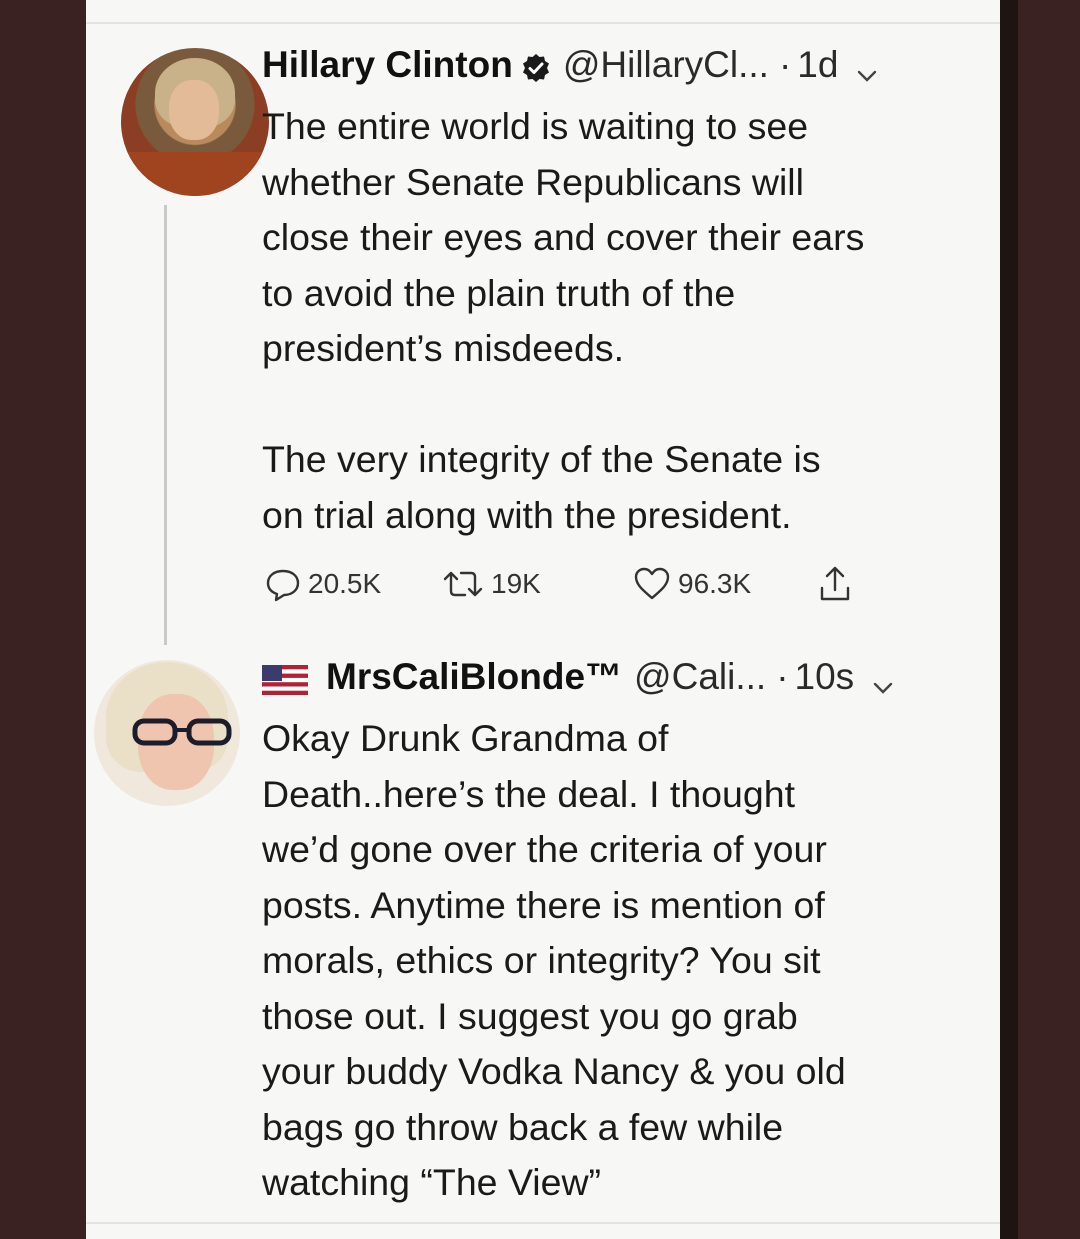 This screenshot has height=1239, width=1080. What do you see at coordinates (652, 583) in the screenshot?
I see `like-icon` at bounding box center [652, 583].